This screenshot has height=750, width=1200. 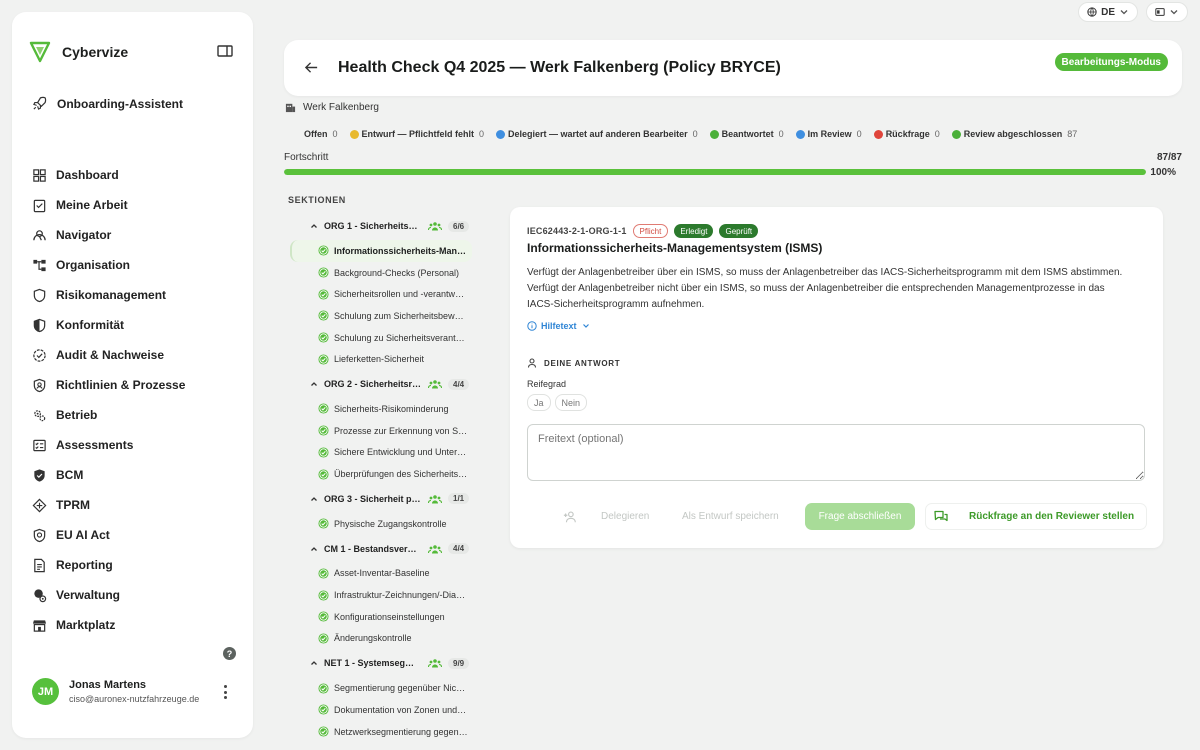 What do you see at coordinates (559, 326) in the screenshot?
I see `help-text-toggle: Hilfetext` at bounding box center [559, 326].